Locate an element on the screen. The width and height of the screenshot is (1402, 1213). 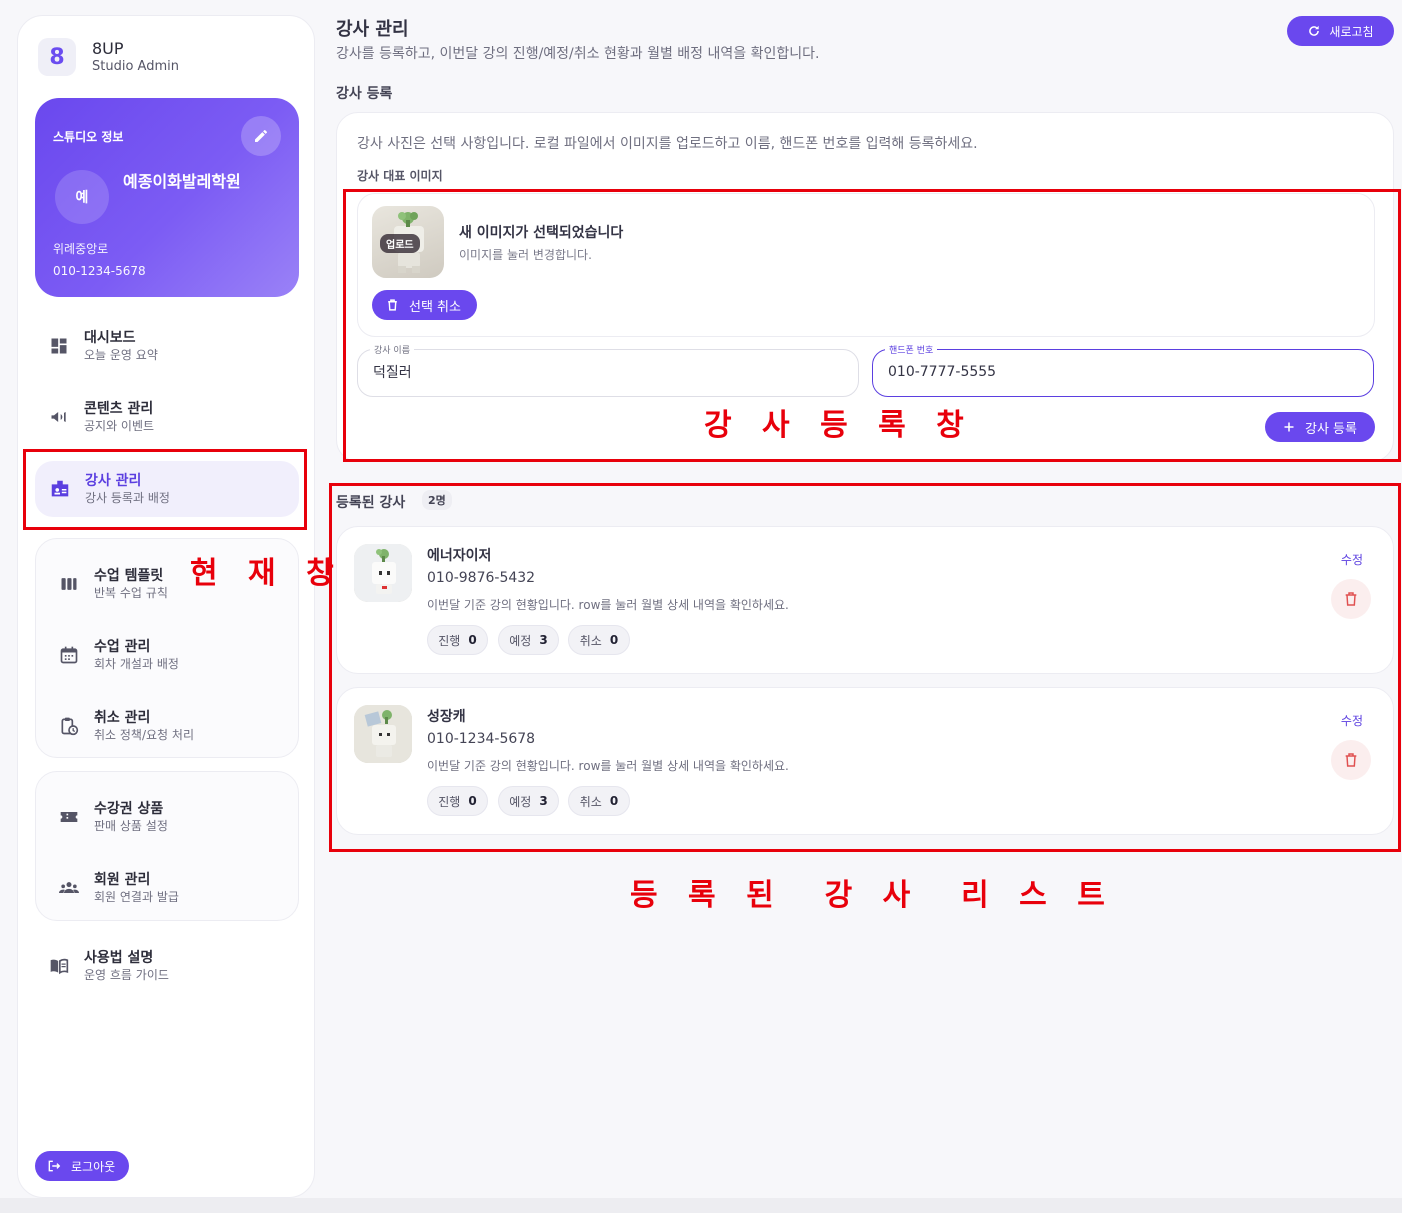
nav-sublabel: 오늘 운영 요약 is located at coordinates (121, 355).